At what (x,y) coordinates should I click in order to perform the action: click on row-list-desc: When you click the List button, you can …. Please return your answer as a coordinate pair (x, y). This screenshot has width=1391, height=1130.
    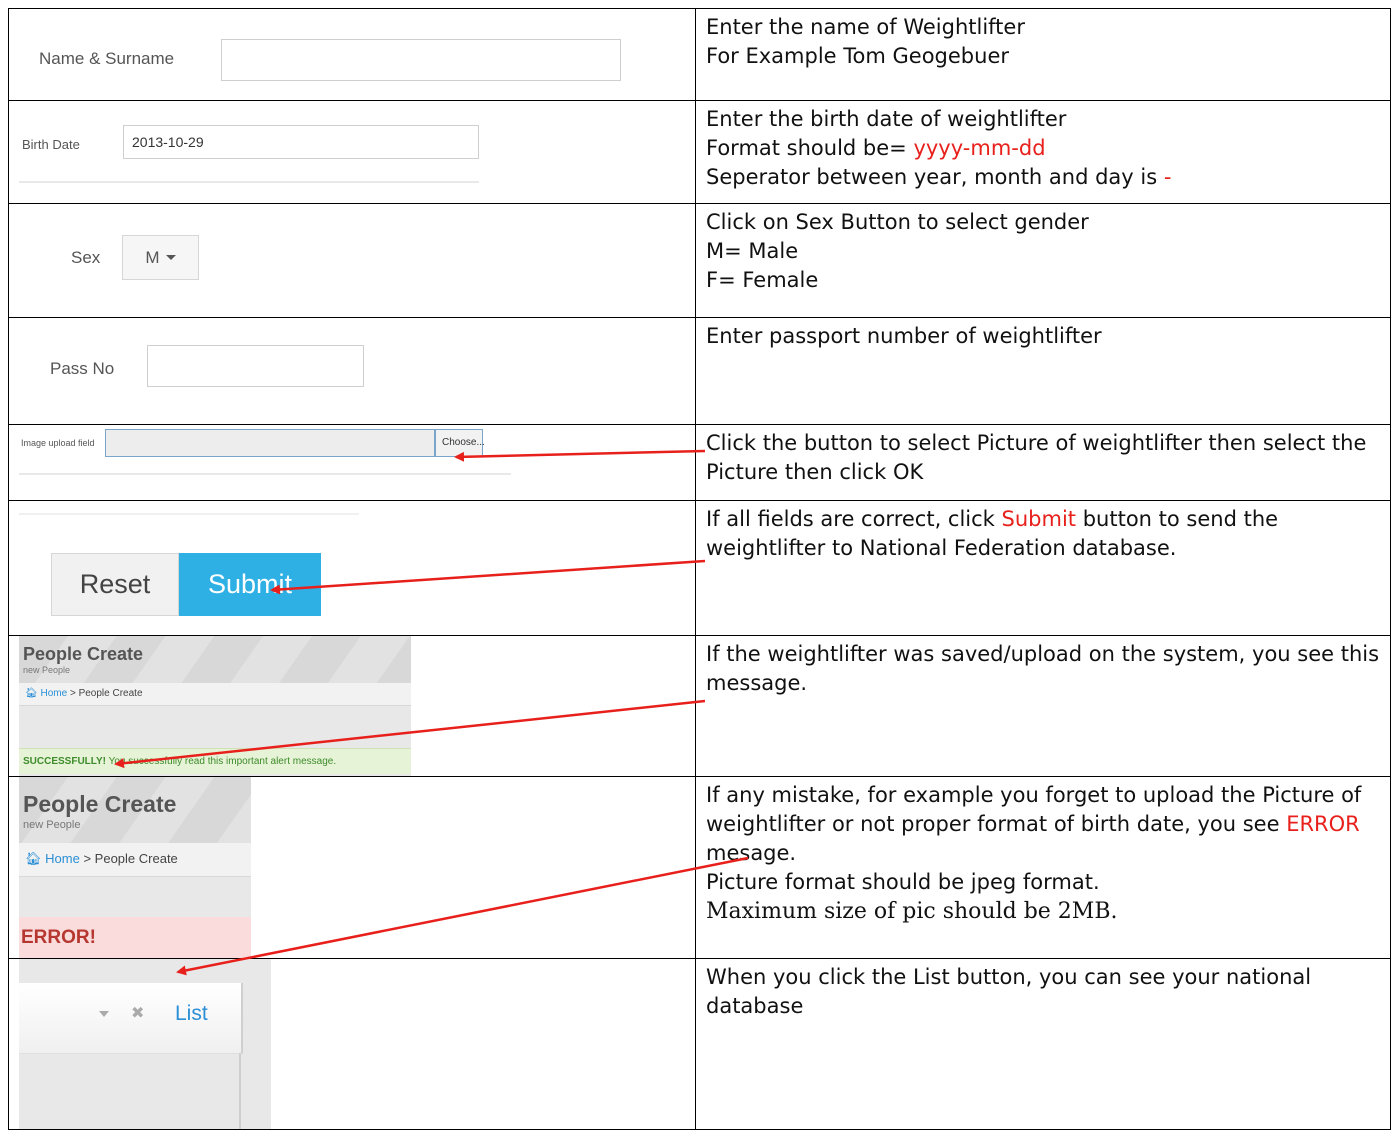
    Looking at the image, I should click on (1043, 1044).